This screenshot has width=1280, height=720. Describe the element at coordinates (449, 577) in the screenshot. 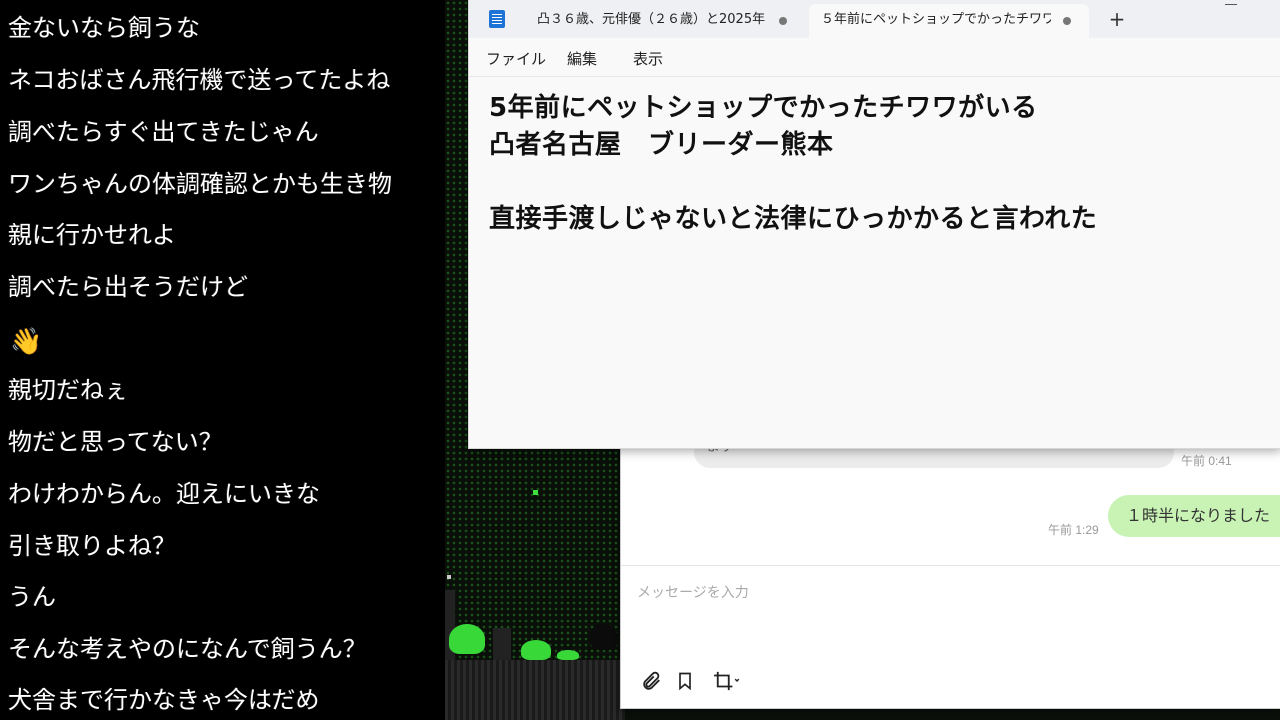

I see `spark` at that location.